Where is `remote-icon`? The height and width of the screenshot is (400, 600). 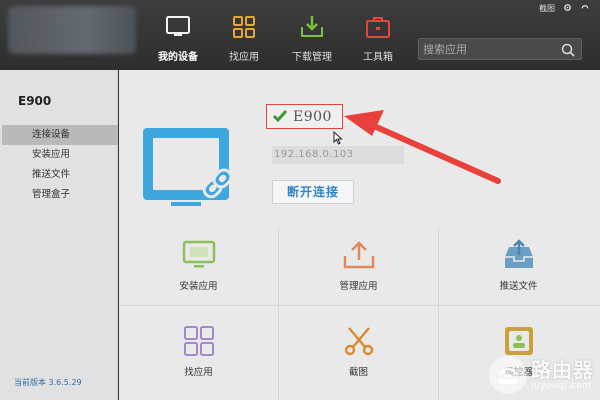
remote-icon is located at coordinates (519, 341).